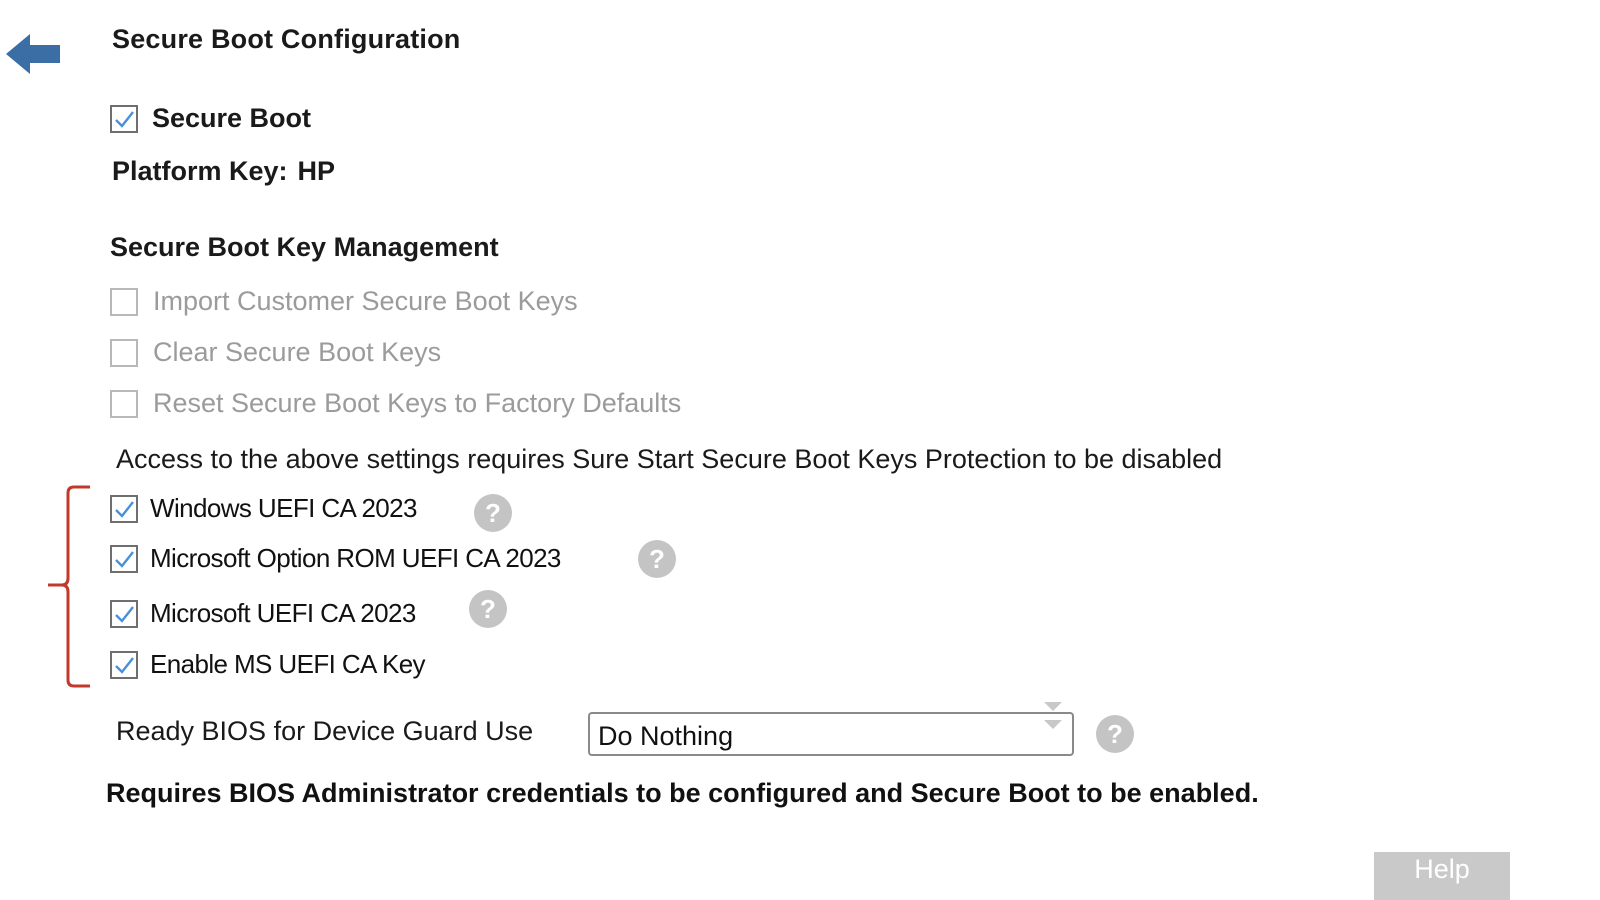 Image resolution: width=1600 pixels, height=900 pixels. What do you see at coordinates (304, 247) in the screenshot?
I see `key-management-heading: Secure Boot Key Management` at bounding box center [304, 247].